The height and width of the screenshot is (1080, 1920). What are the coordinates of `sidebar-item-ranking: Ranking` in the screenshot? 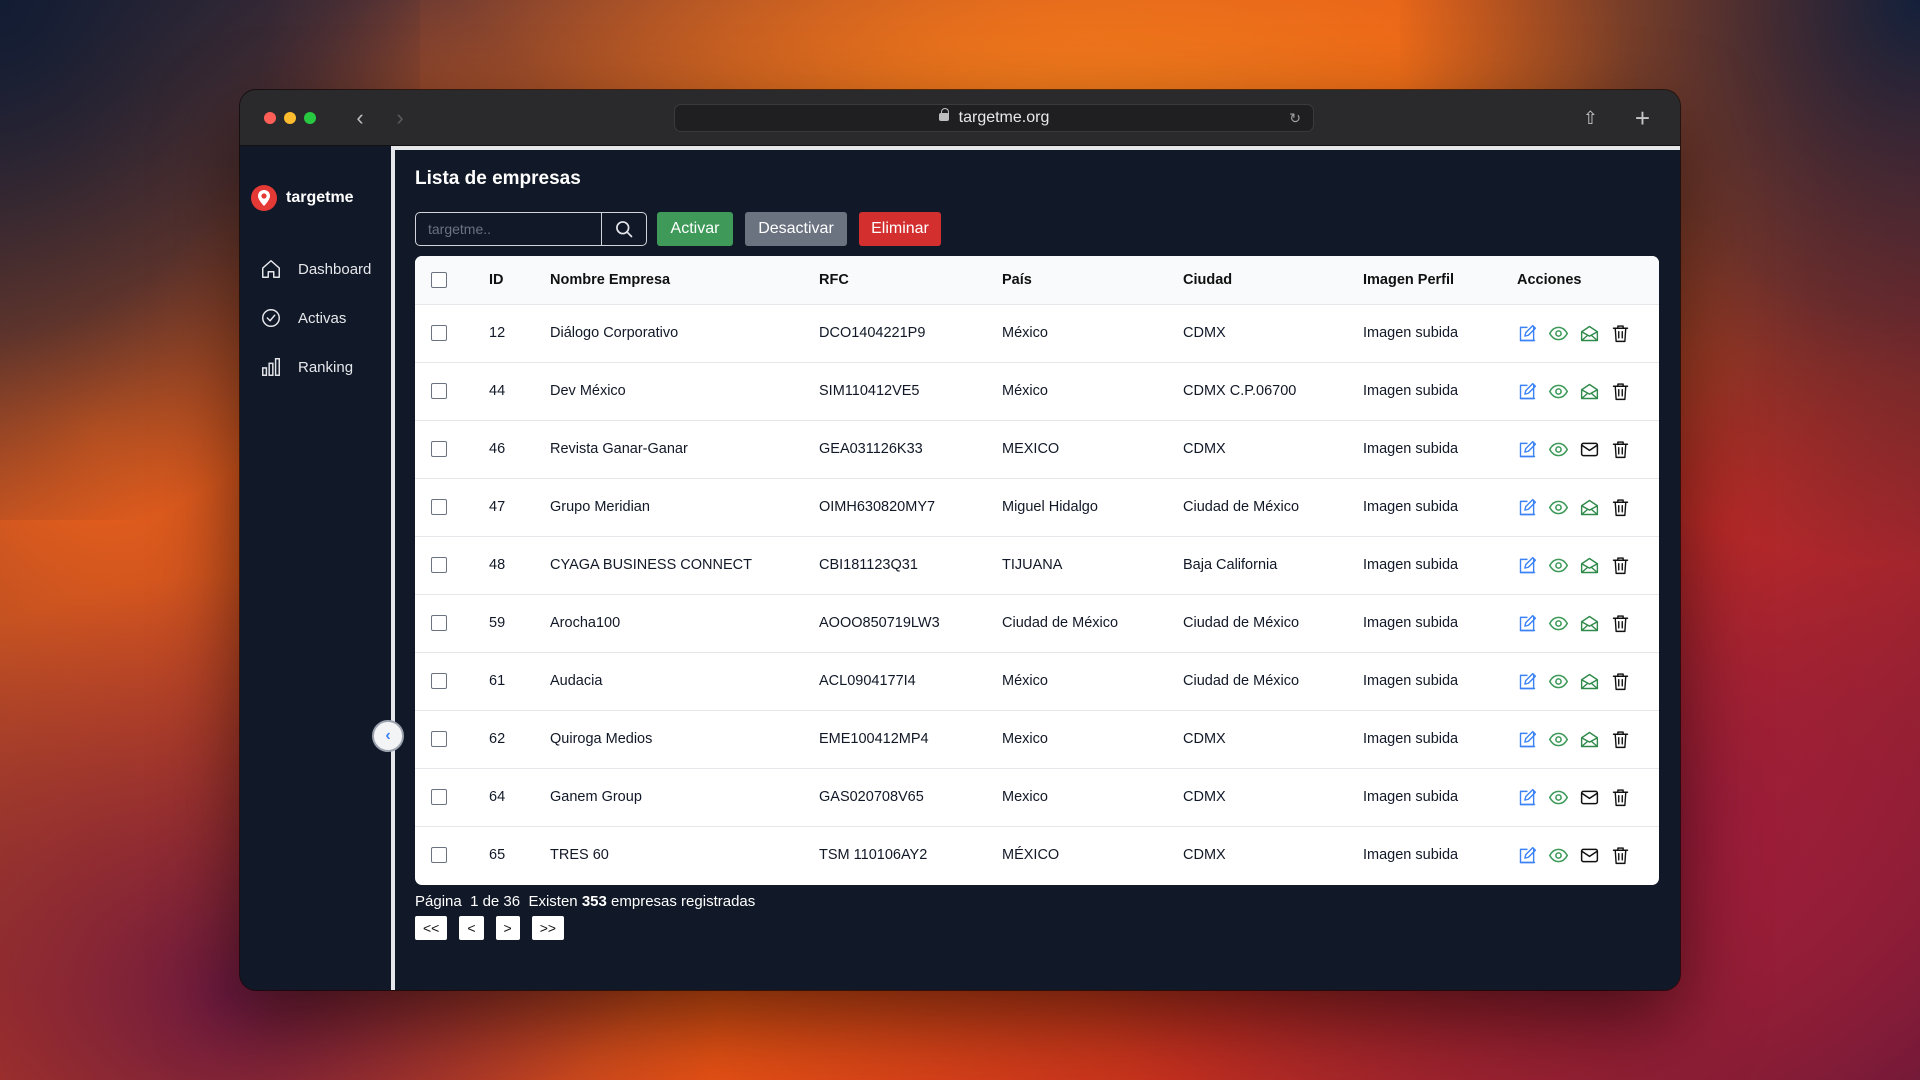 It's located at (306, 367).